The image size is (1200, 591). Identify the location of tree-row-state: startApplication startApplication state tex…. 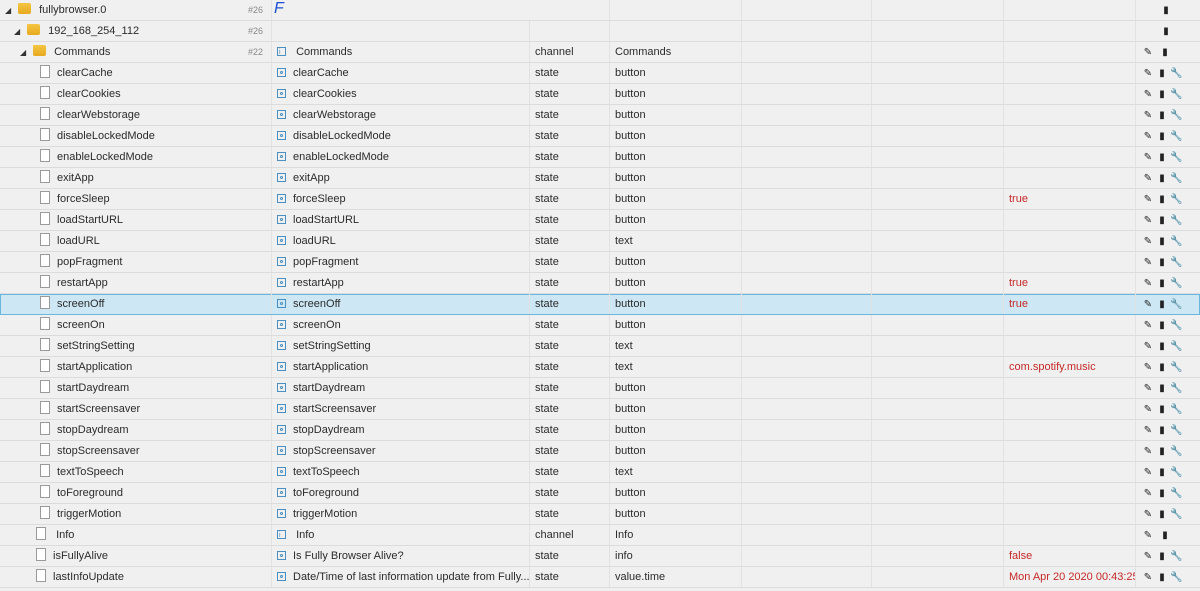
(600, 367).